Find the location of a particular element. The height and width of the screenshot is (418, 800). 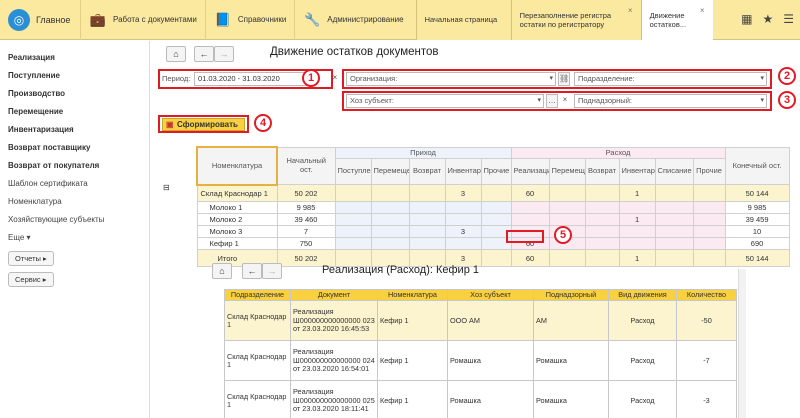

table-cell: 50 202 is located at coordinates (306, 193).